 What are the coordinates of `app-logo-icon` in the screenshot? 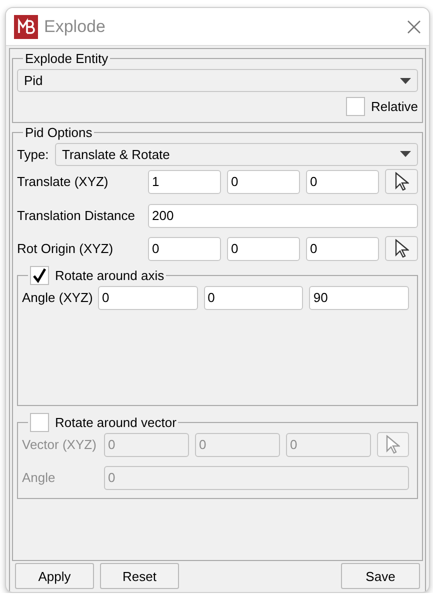 It's located at (26, 26).